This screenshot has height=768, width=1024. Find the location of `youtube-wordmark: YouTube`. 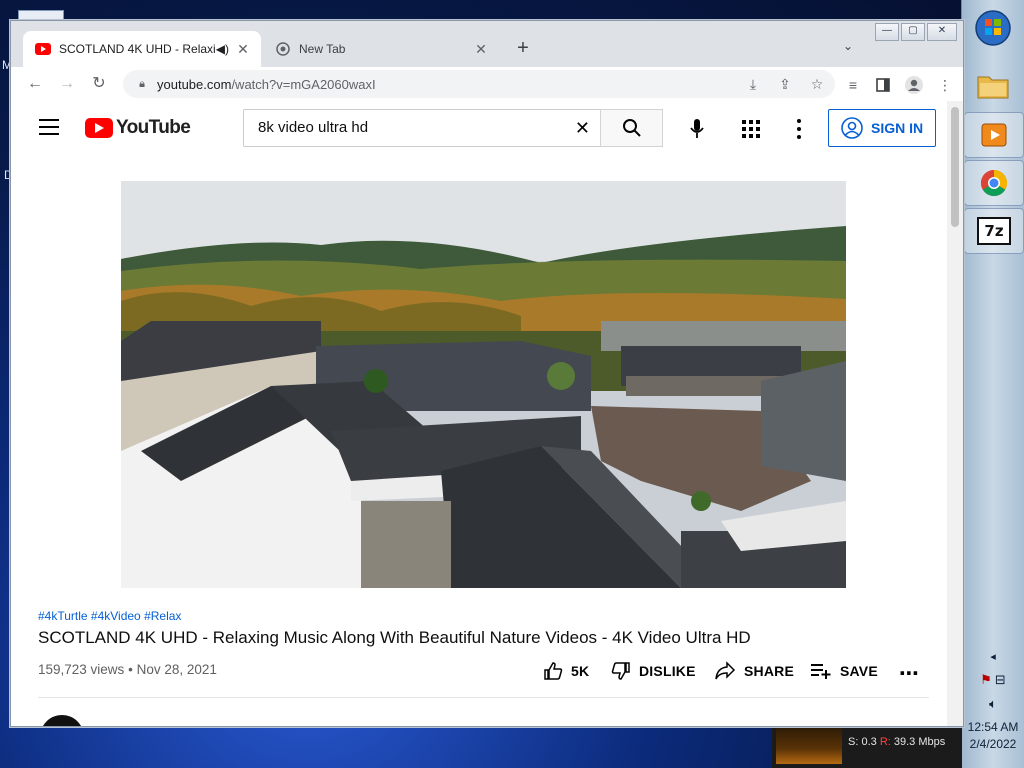

youtube-wordmark: YouTube is located at coordinates (153, 127).